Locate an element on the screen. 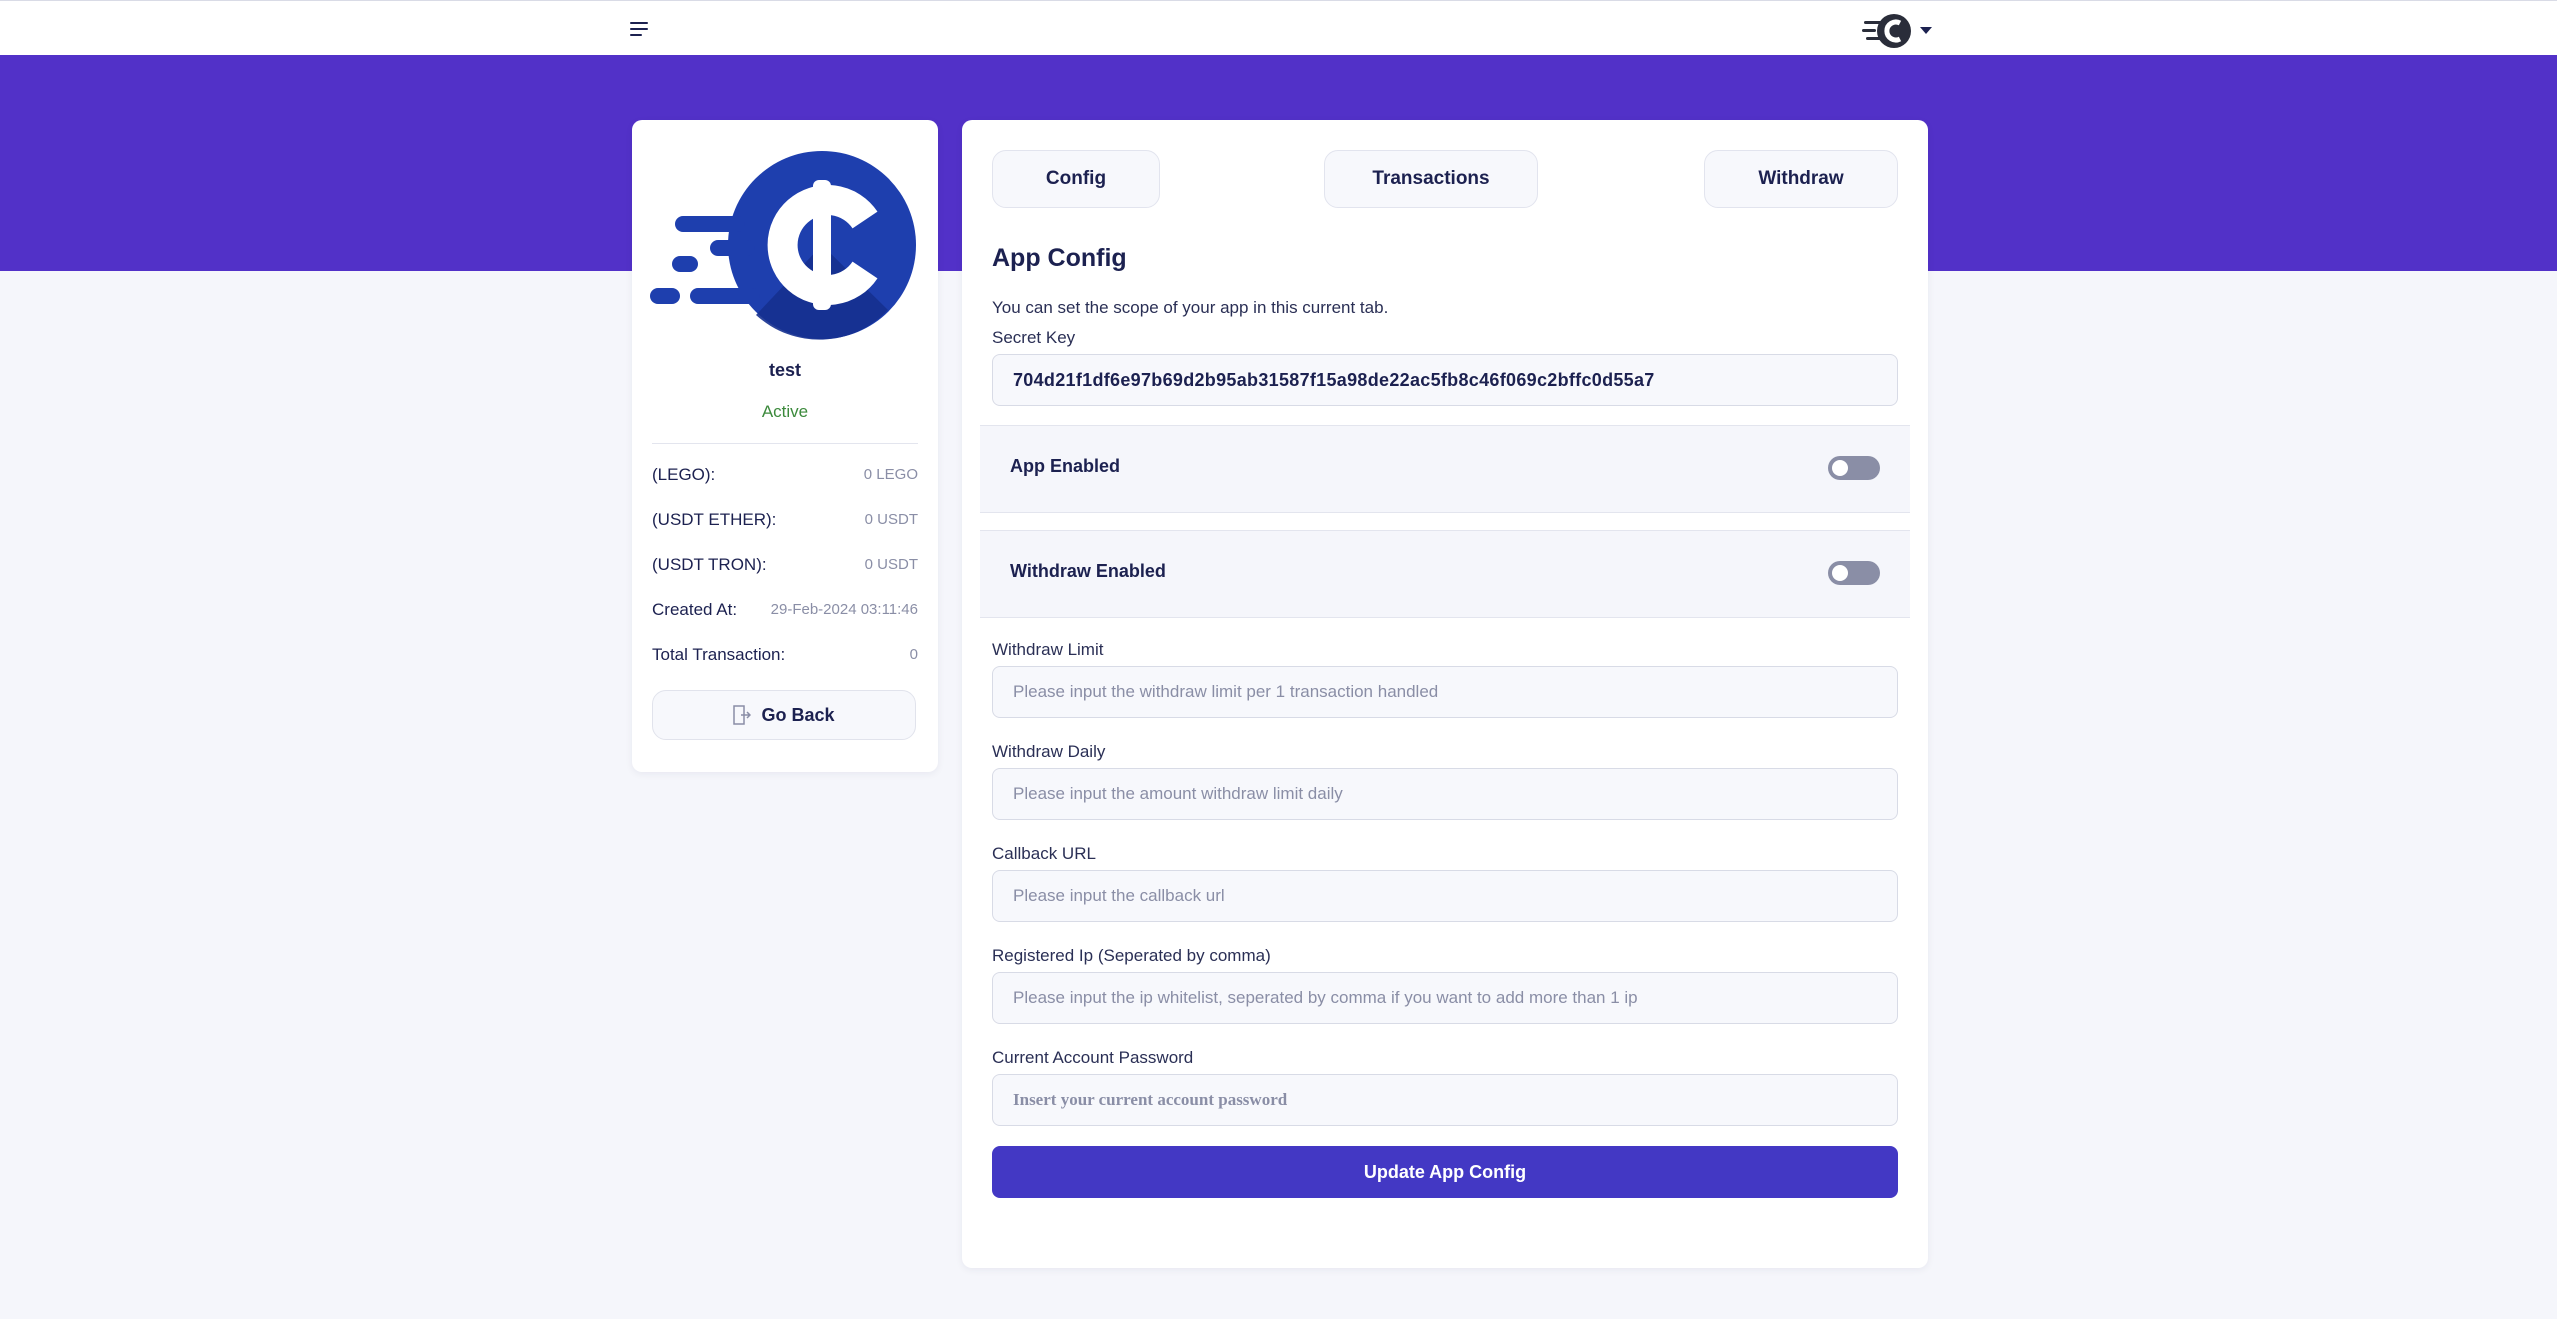 The width and height of the screenshot is (2557, 1319). app-enabled-toggle is located at coordinates (1854, 468).